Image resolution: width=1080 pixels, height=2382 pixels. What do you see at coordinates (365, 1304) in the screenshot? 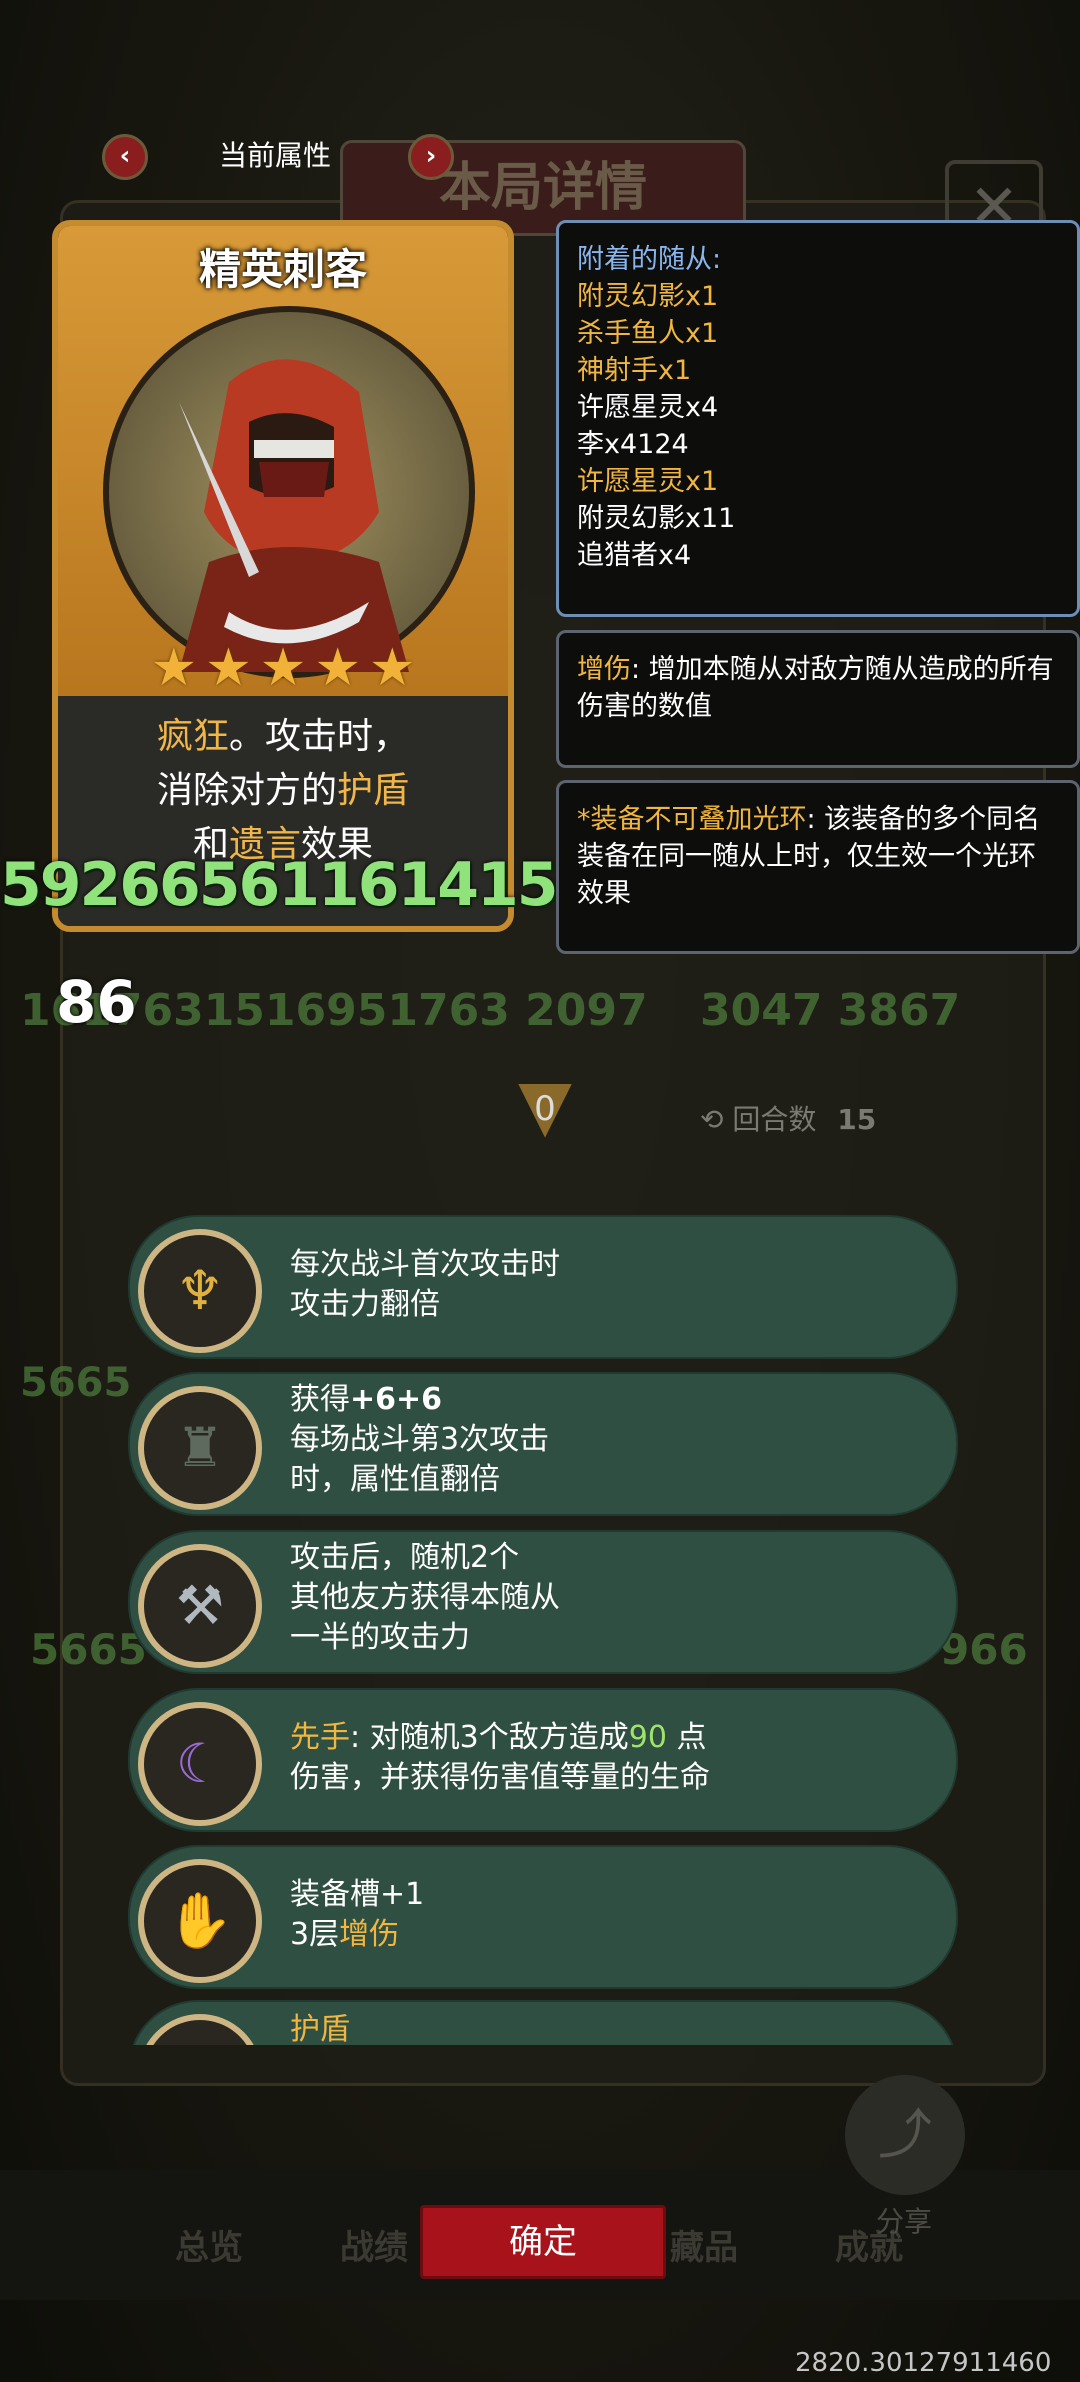
I see `skill-line: 攻击力翻倍` at bounding box center [365, 1304].